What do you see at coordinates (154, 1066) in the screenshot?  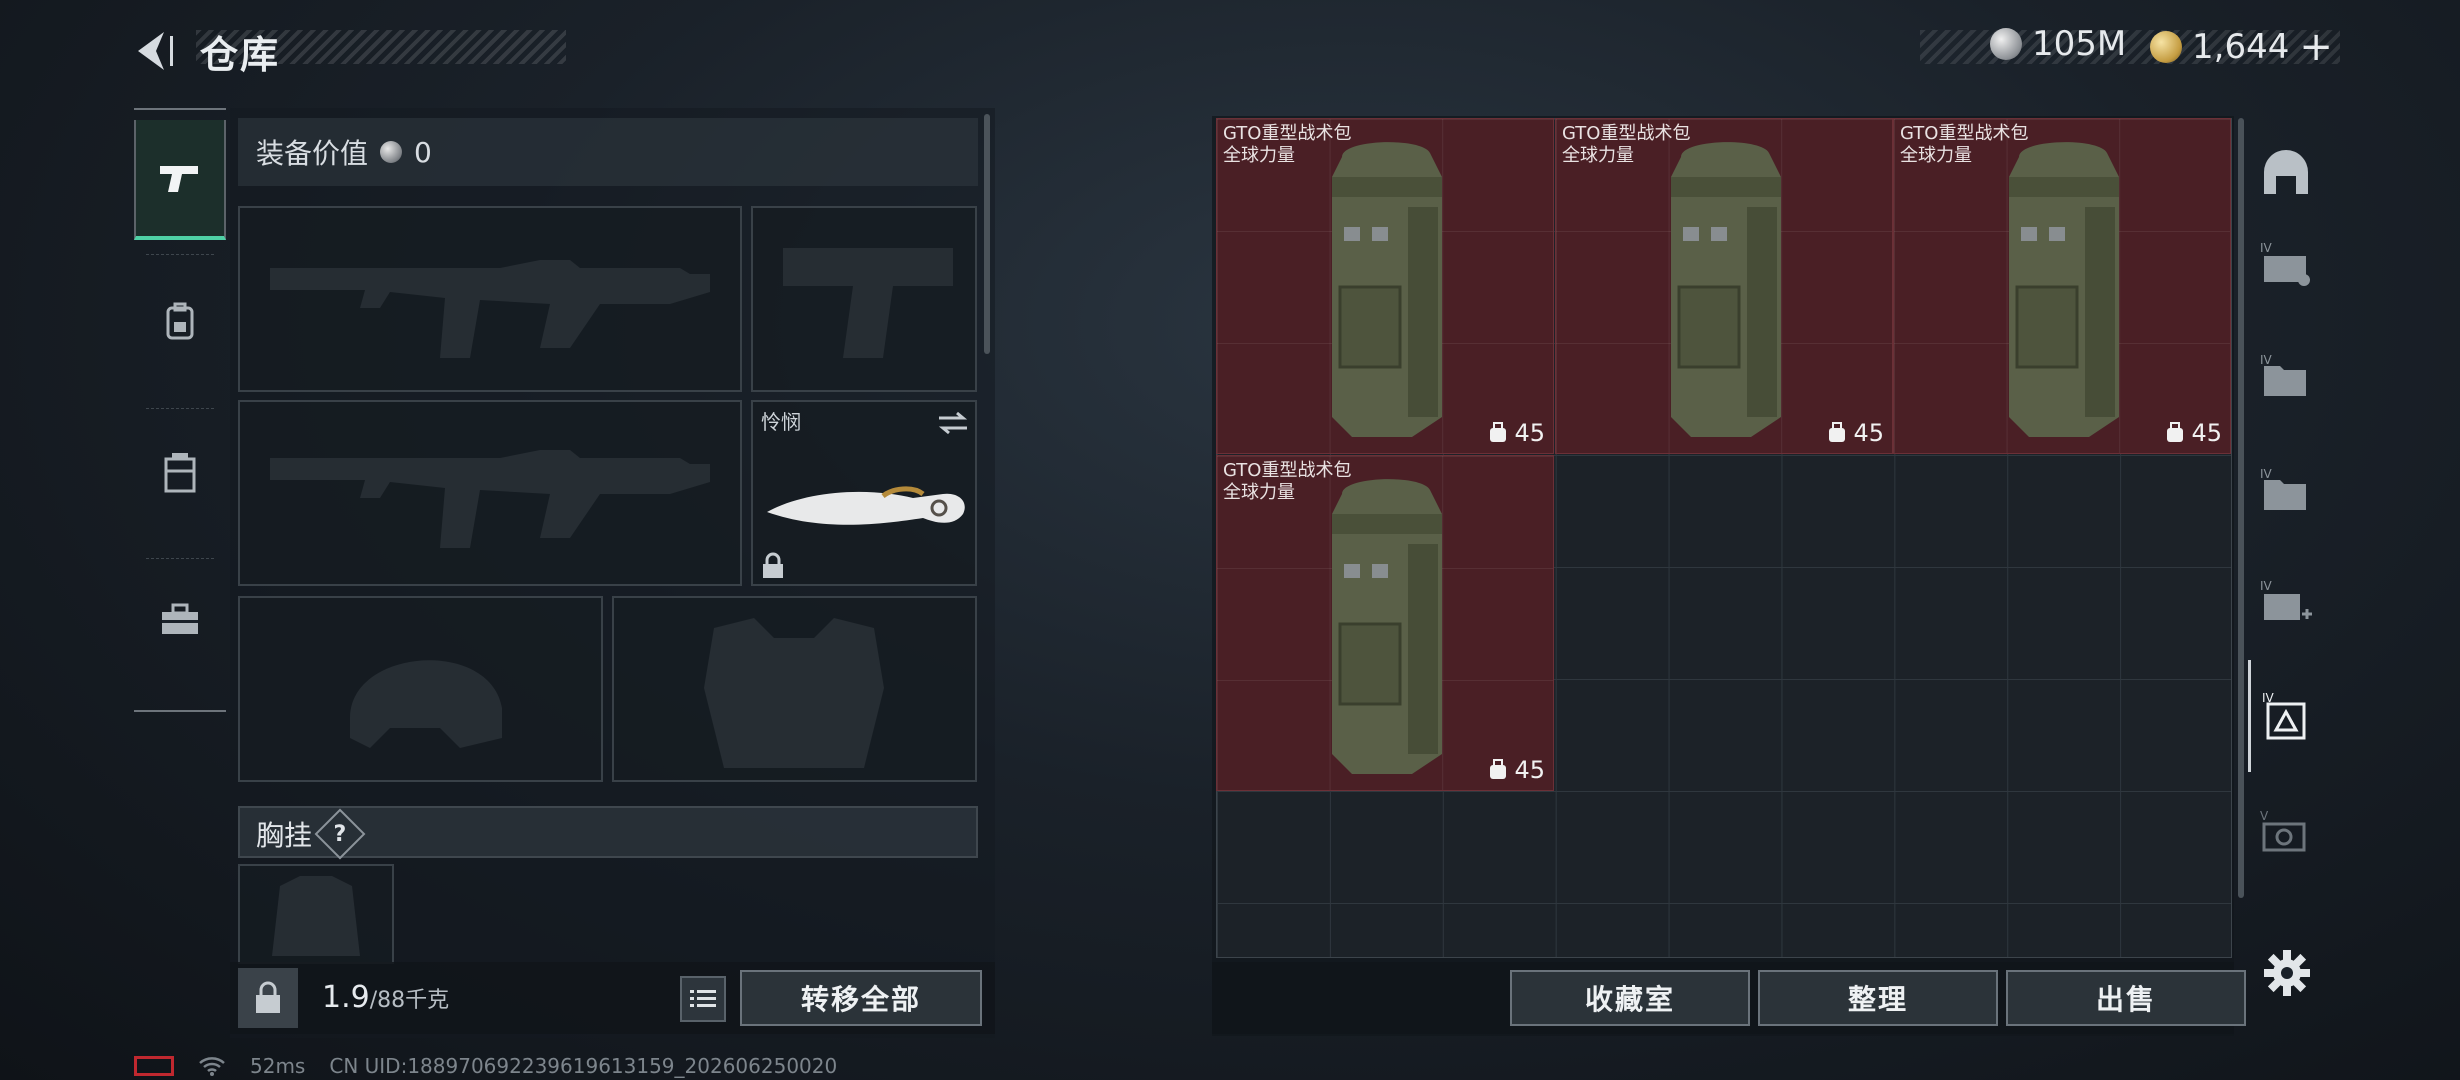 I see `battery-icon` at bounding box center [154, 1066].